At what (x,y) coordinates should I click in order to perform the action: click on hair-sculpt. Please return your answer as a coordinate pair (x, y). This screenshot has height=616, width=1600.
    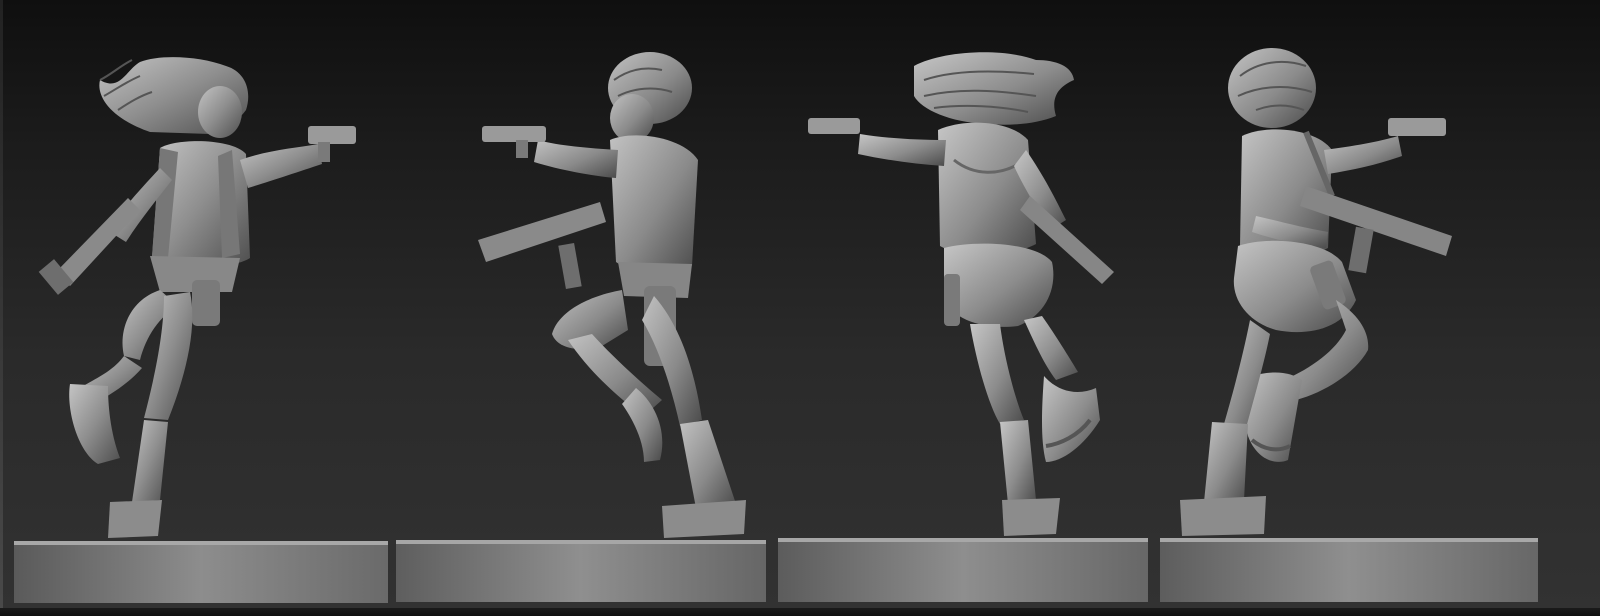
    Looking at the image, I should click on (994, 88).